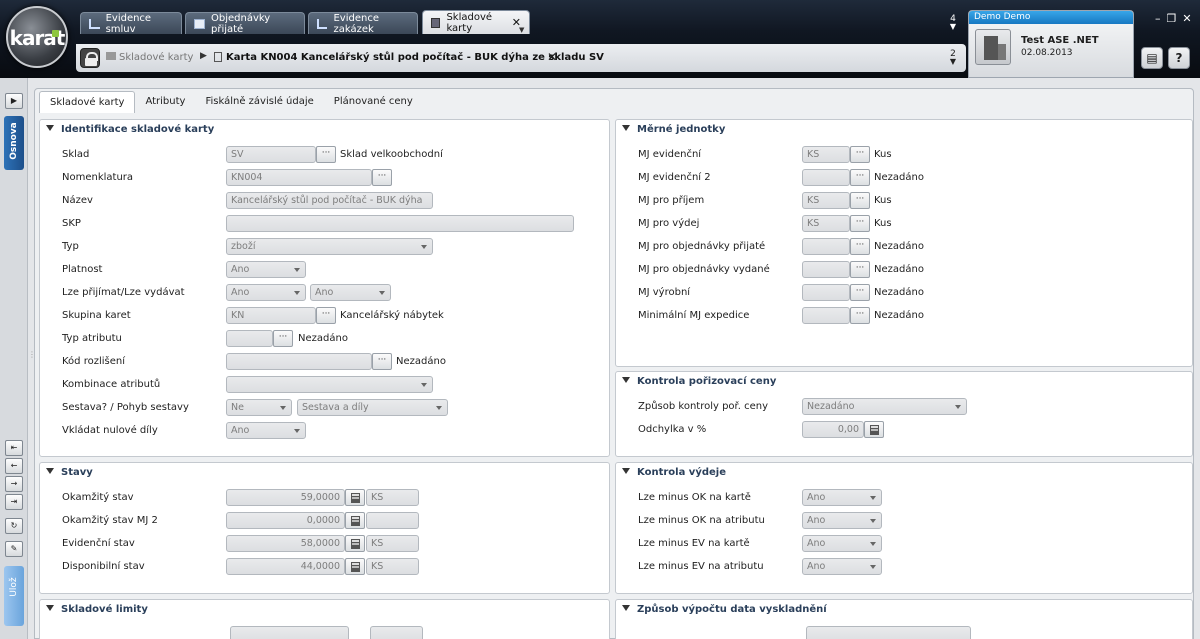  I want to click on tab-skladove-karty: Skladové karty ✕, so click(476, 22).